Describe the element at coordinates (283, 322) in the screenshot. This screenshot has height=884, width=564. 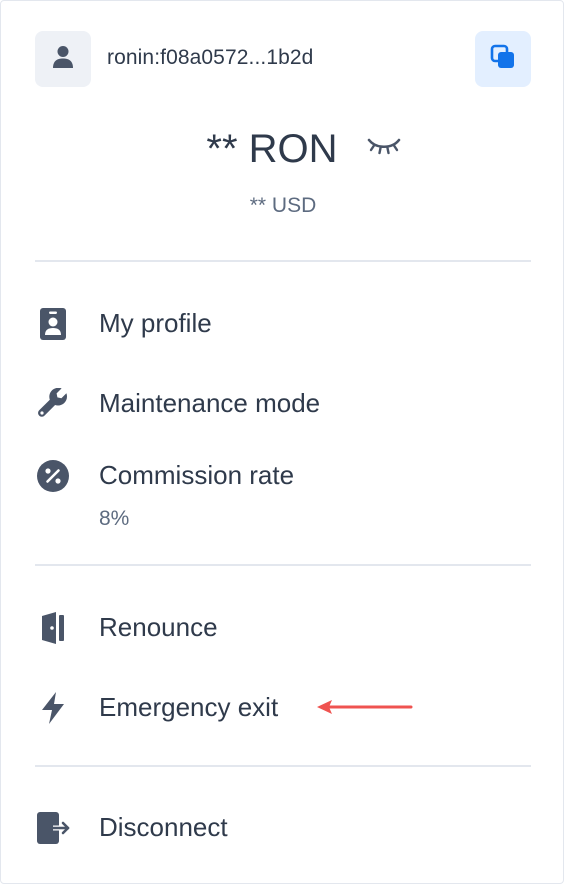
I see `menu-item-my-profile: My profile` at that location.